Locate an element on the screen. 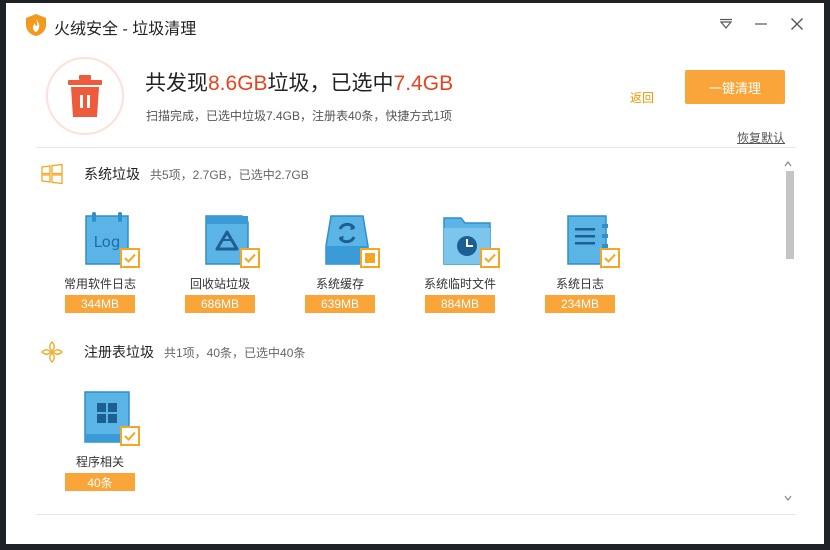  section-meta: 共5项，2.7GB，已选中2.7GB is located at coordinates (229, 174).